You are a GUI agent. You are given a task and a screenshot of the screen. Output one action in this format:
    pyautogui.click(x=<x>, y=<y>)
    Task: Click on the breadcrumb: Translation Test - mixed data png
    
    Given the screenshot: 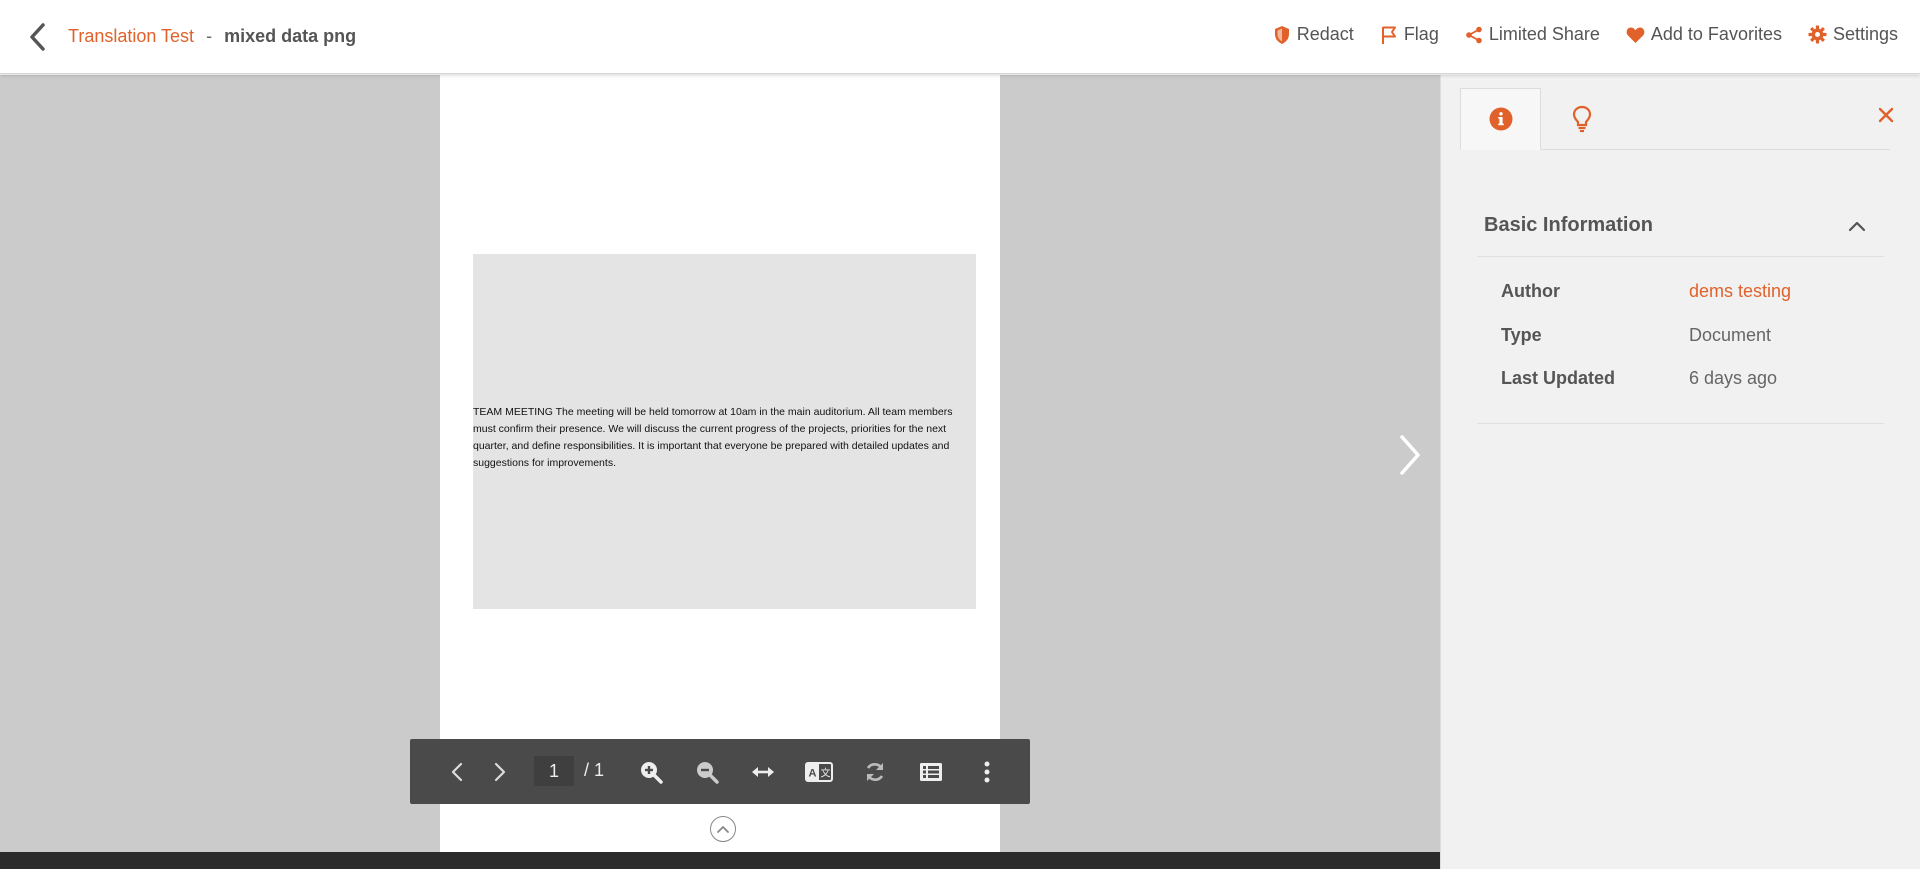 What is the action you would take?
    pyautogui.click(x=212, y=36)
    